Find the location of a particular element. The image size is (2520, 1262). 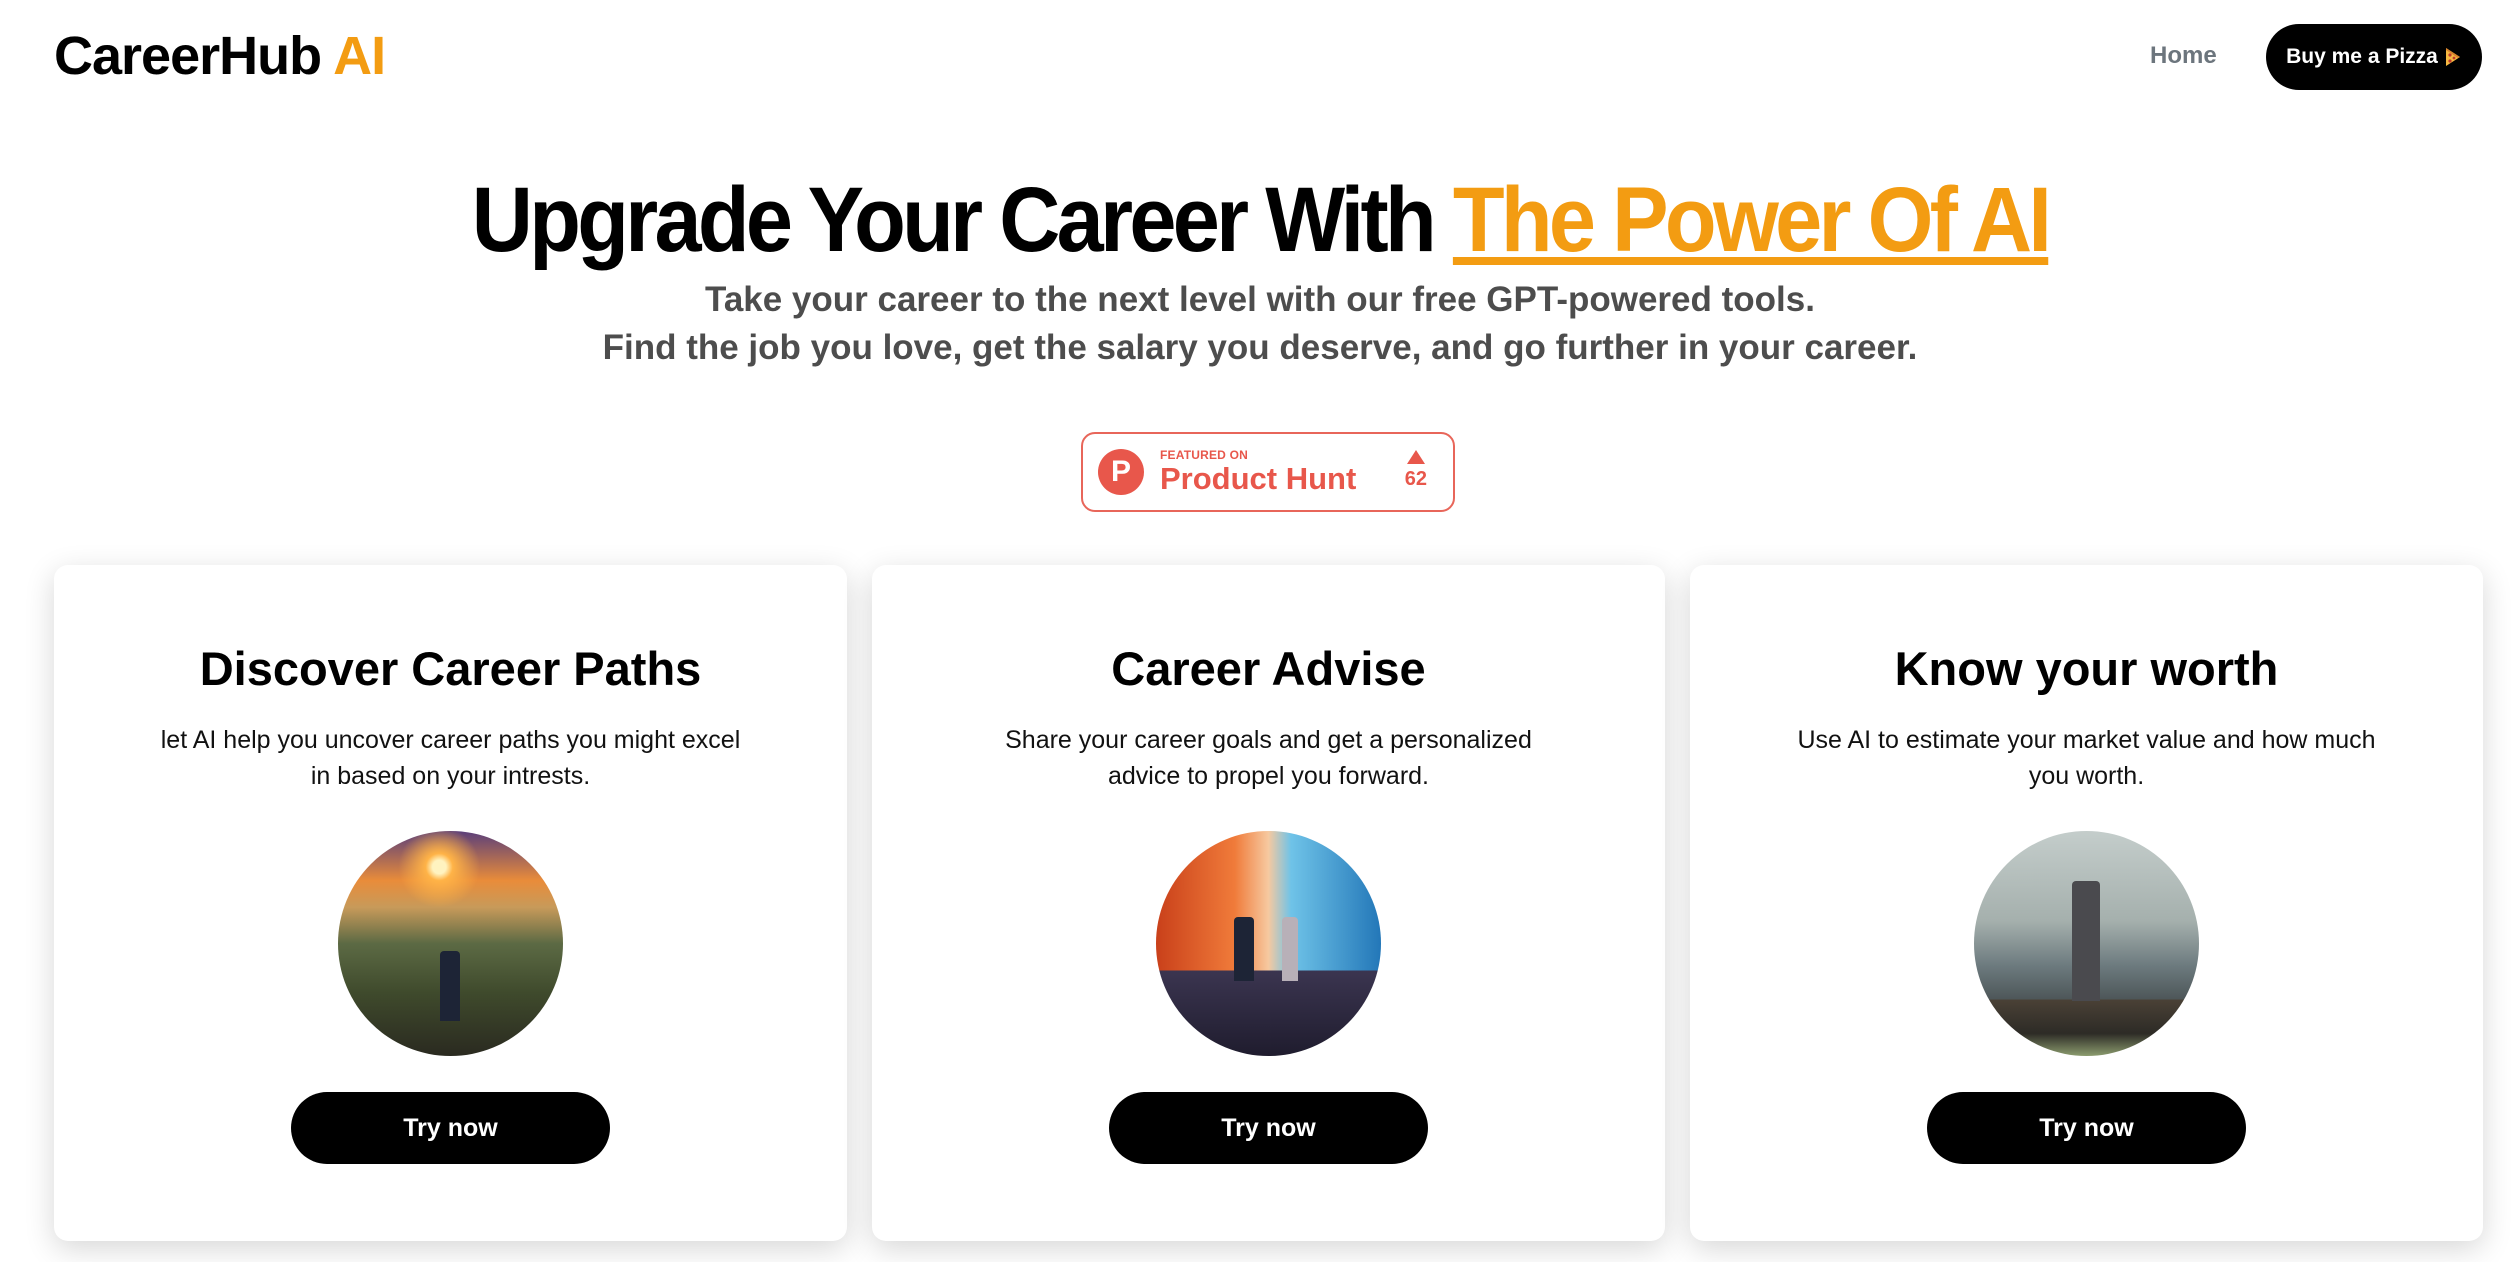

product-hunt-vote-count: 62 is located at coordinates (1415, 479).